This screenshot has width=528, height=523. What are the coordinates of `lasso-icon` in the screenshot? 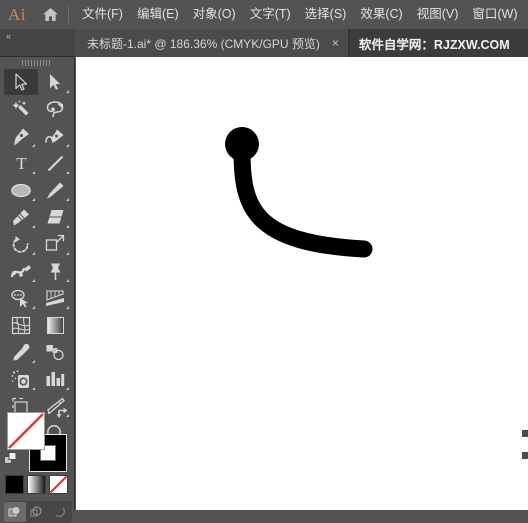 It's located at (55, 109).